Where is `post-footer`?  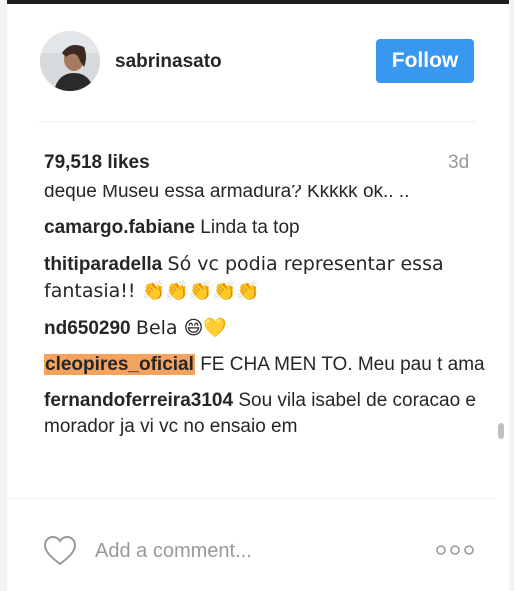 post-footer is located at coordinates (259, 551).